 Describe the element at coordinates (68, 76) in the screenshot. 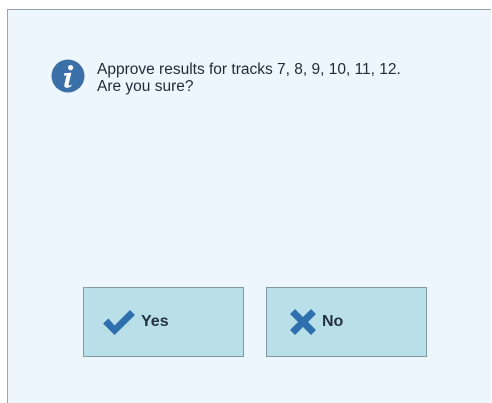

I see `info-icon` at that location.